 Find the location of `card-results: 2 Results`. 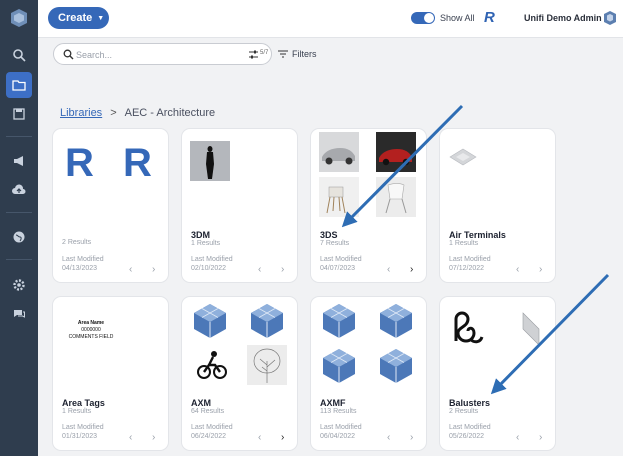

card-results: 2 Results is located at coordinates (464, 411).